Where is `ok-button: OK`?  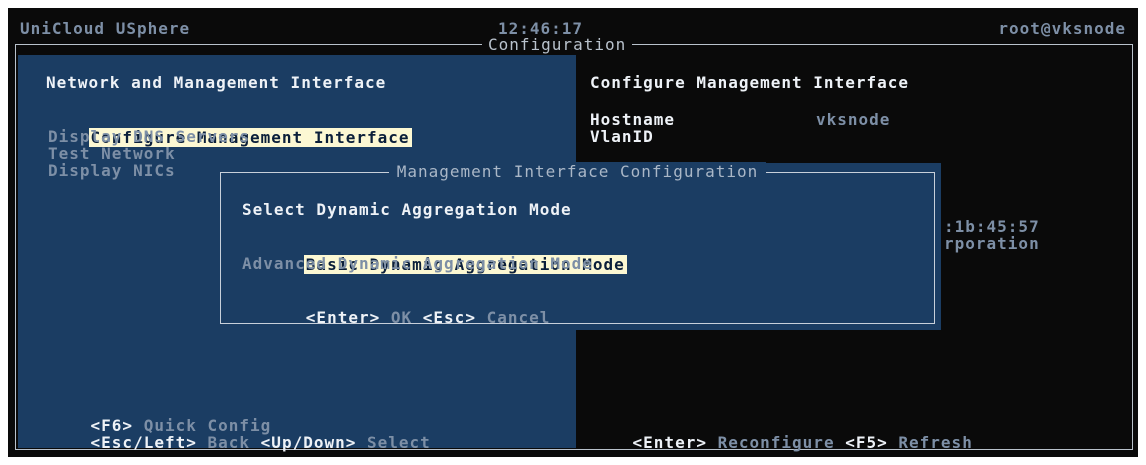 ok-button: OK is located at coordinates (401, 317).